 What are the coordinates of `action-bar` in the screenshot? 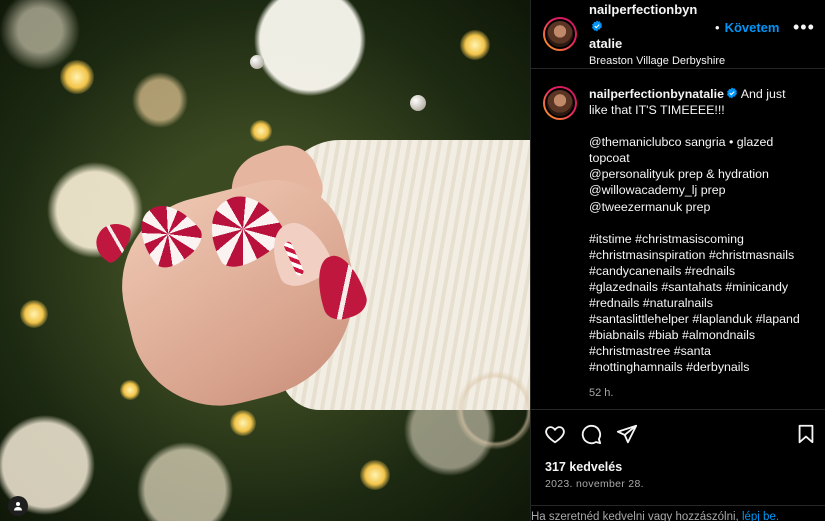 It's located at (680, 434).